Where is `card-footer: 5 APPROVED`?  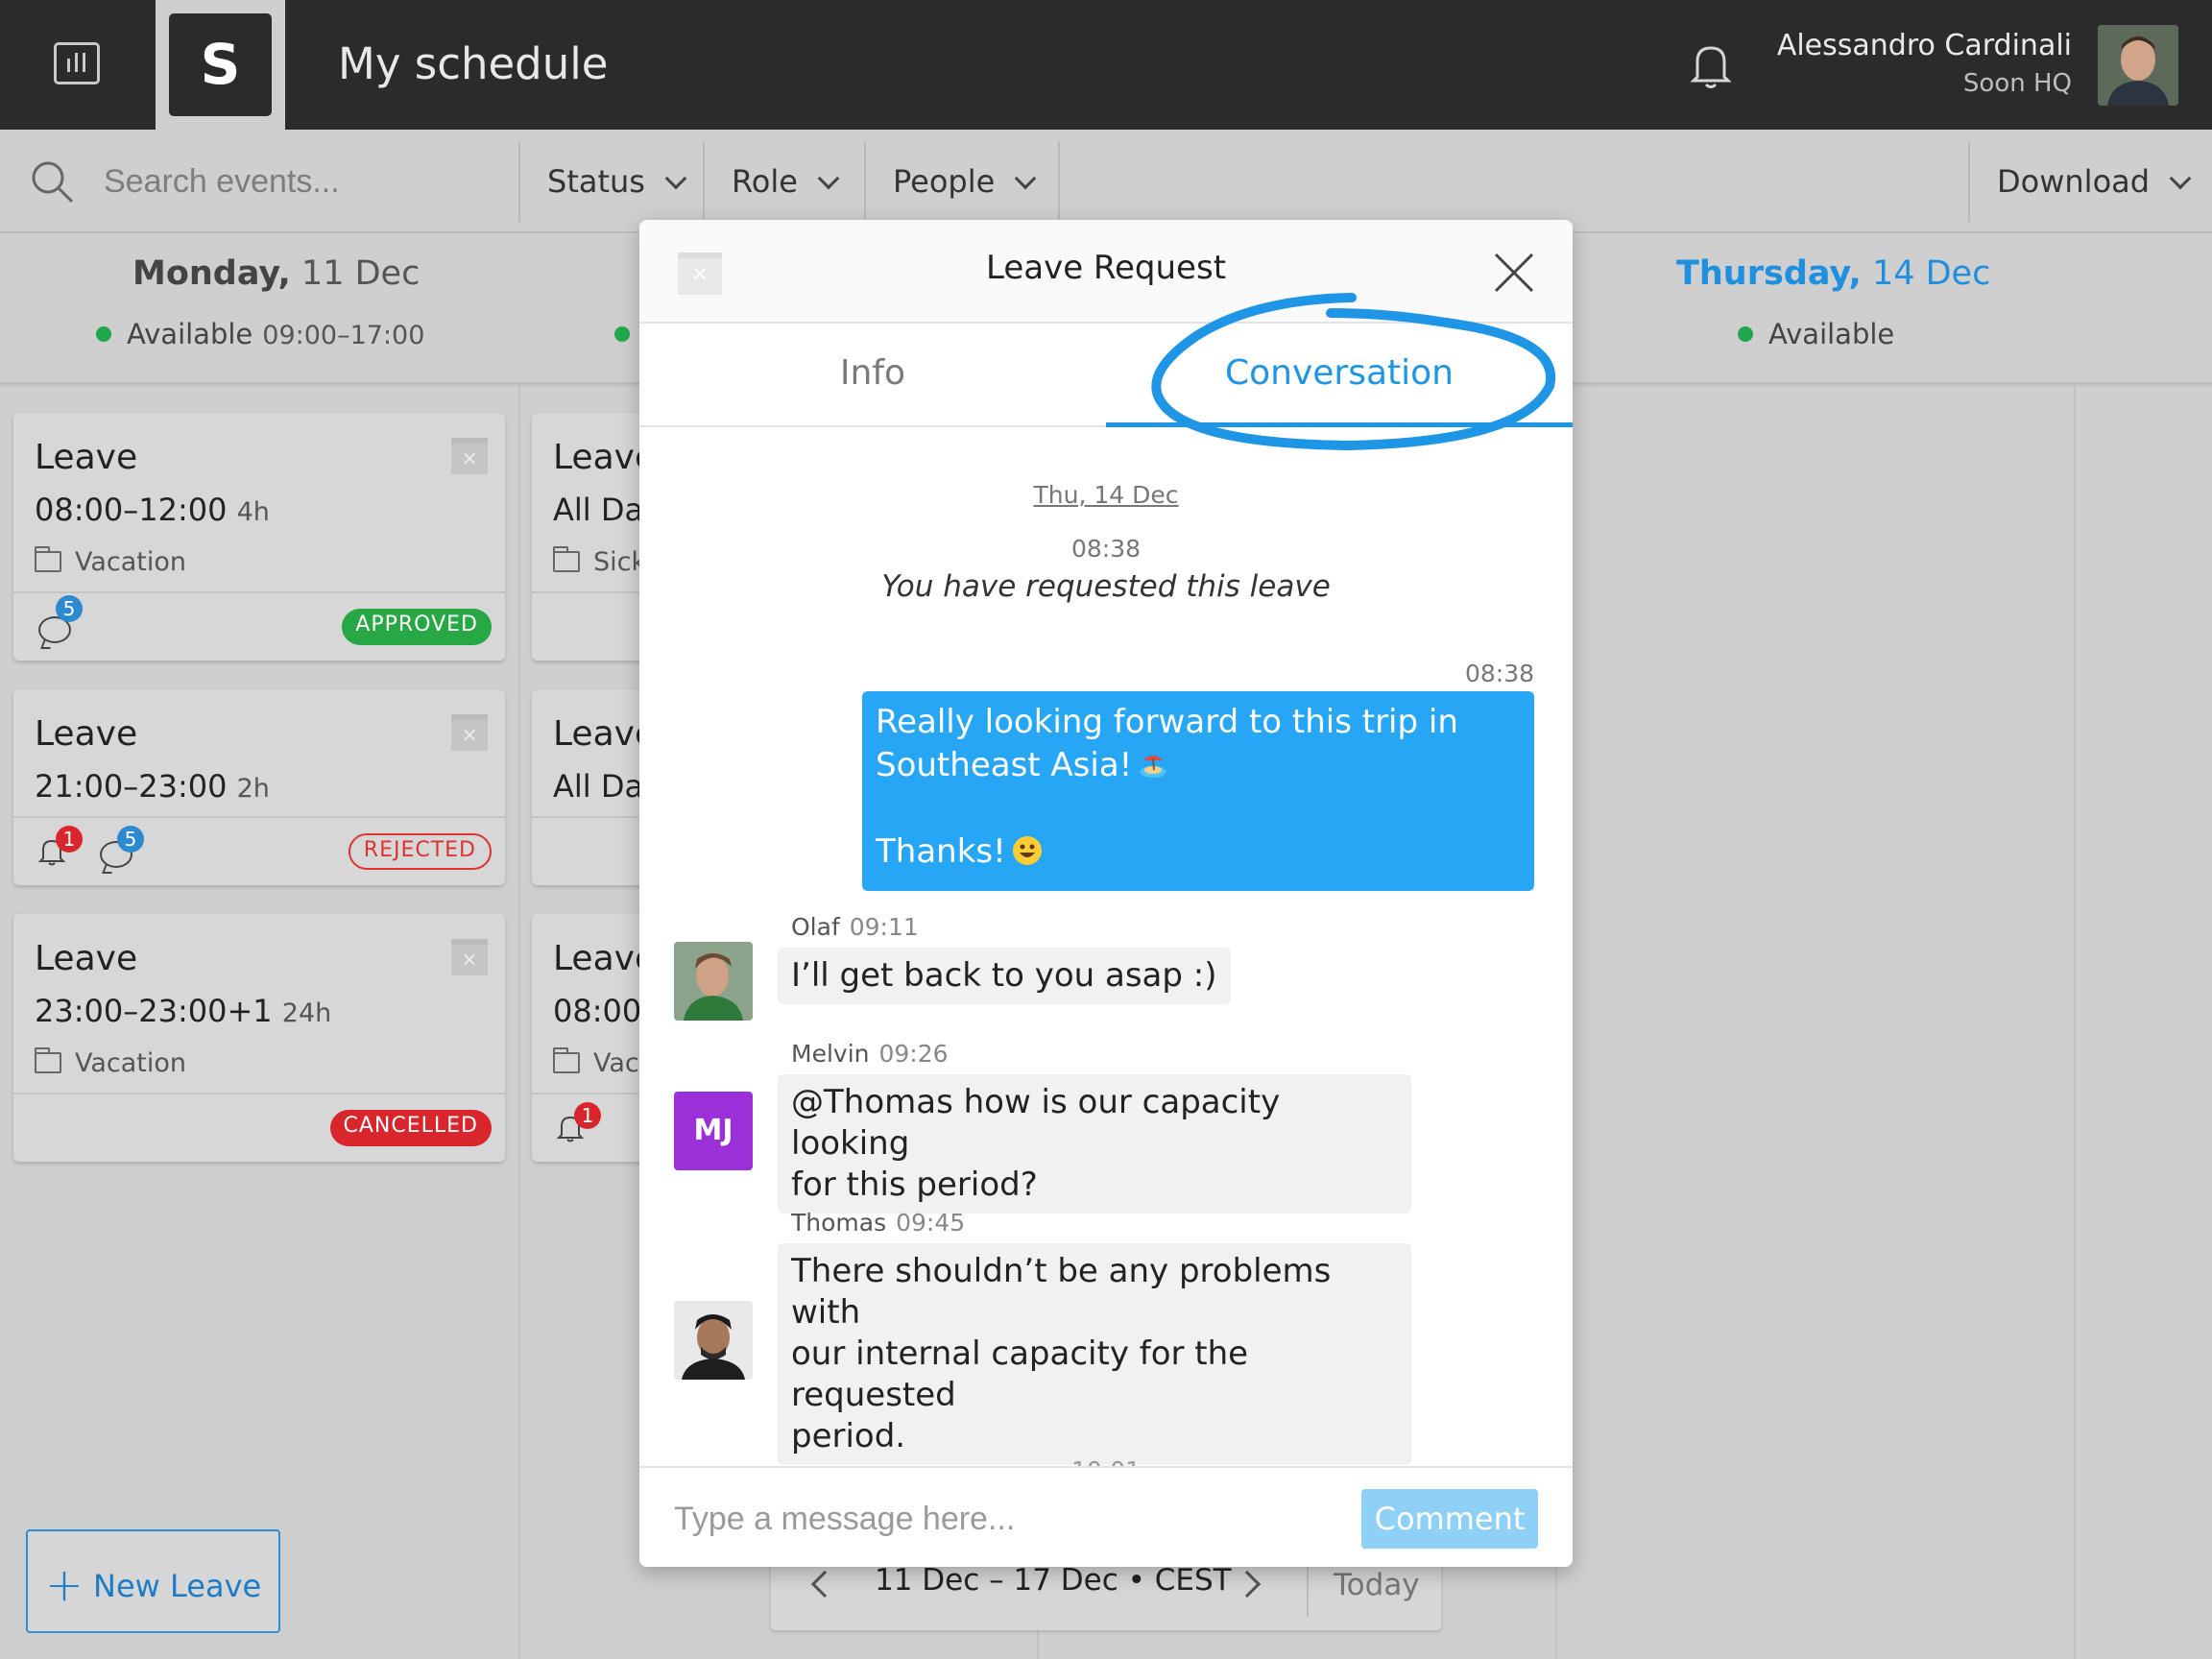
card-footer: 5 APPROVED is located at coordinates (259, 626).